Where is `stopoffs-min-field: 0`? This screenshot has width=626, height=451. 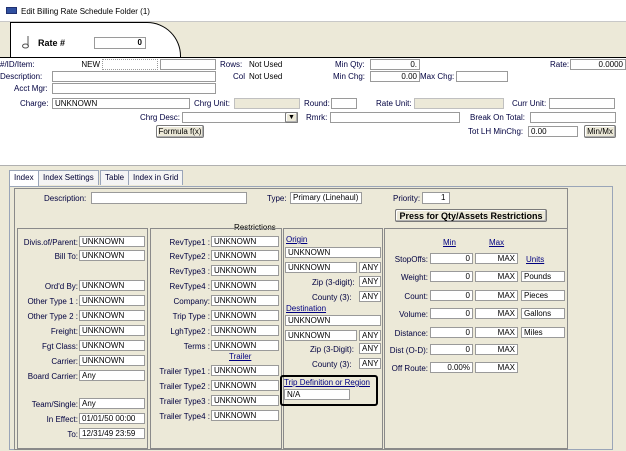
stopoffs-min-field: 0 is located at coordinates (451, 258).